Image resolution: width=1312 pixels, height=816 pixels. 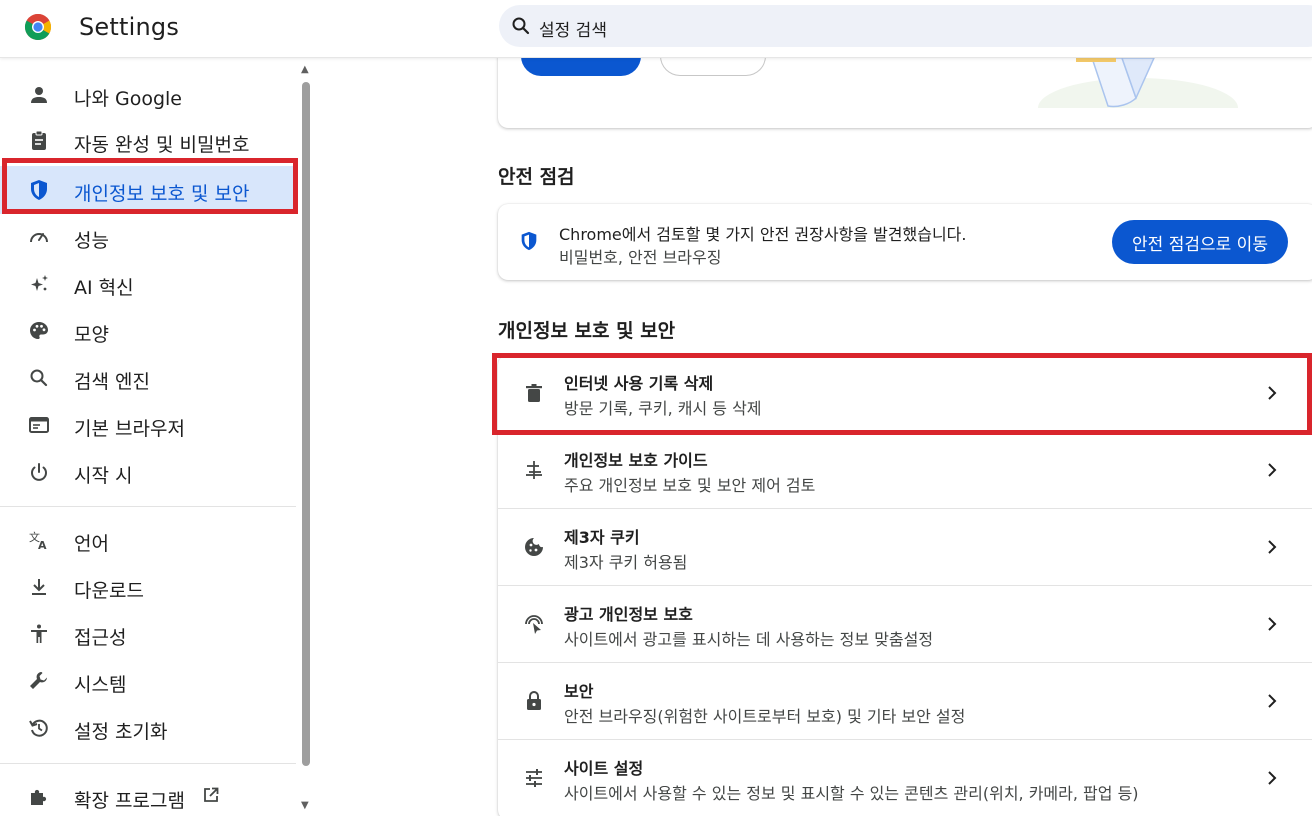 I want to click on top-bar: Settings 설정 검색, so click(x=656, y=29).